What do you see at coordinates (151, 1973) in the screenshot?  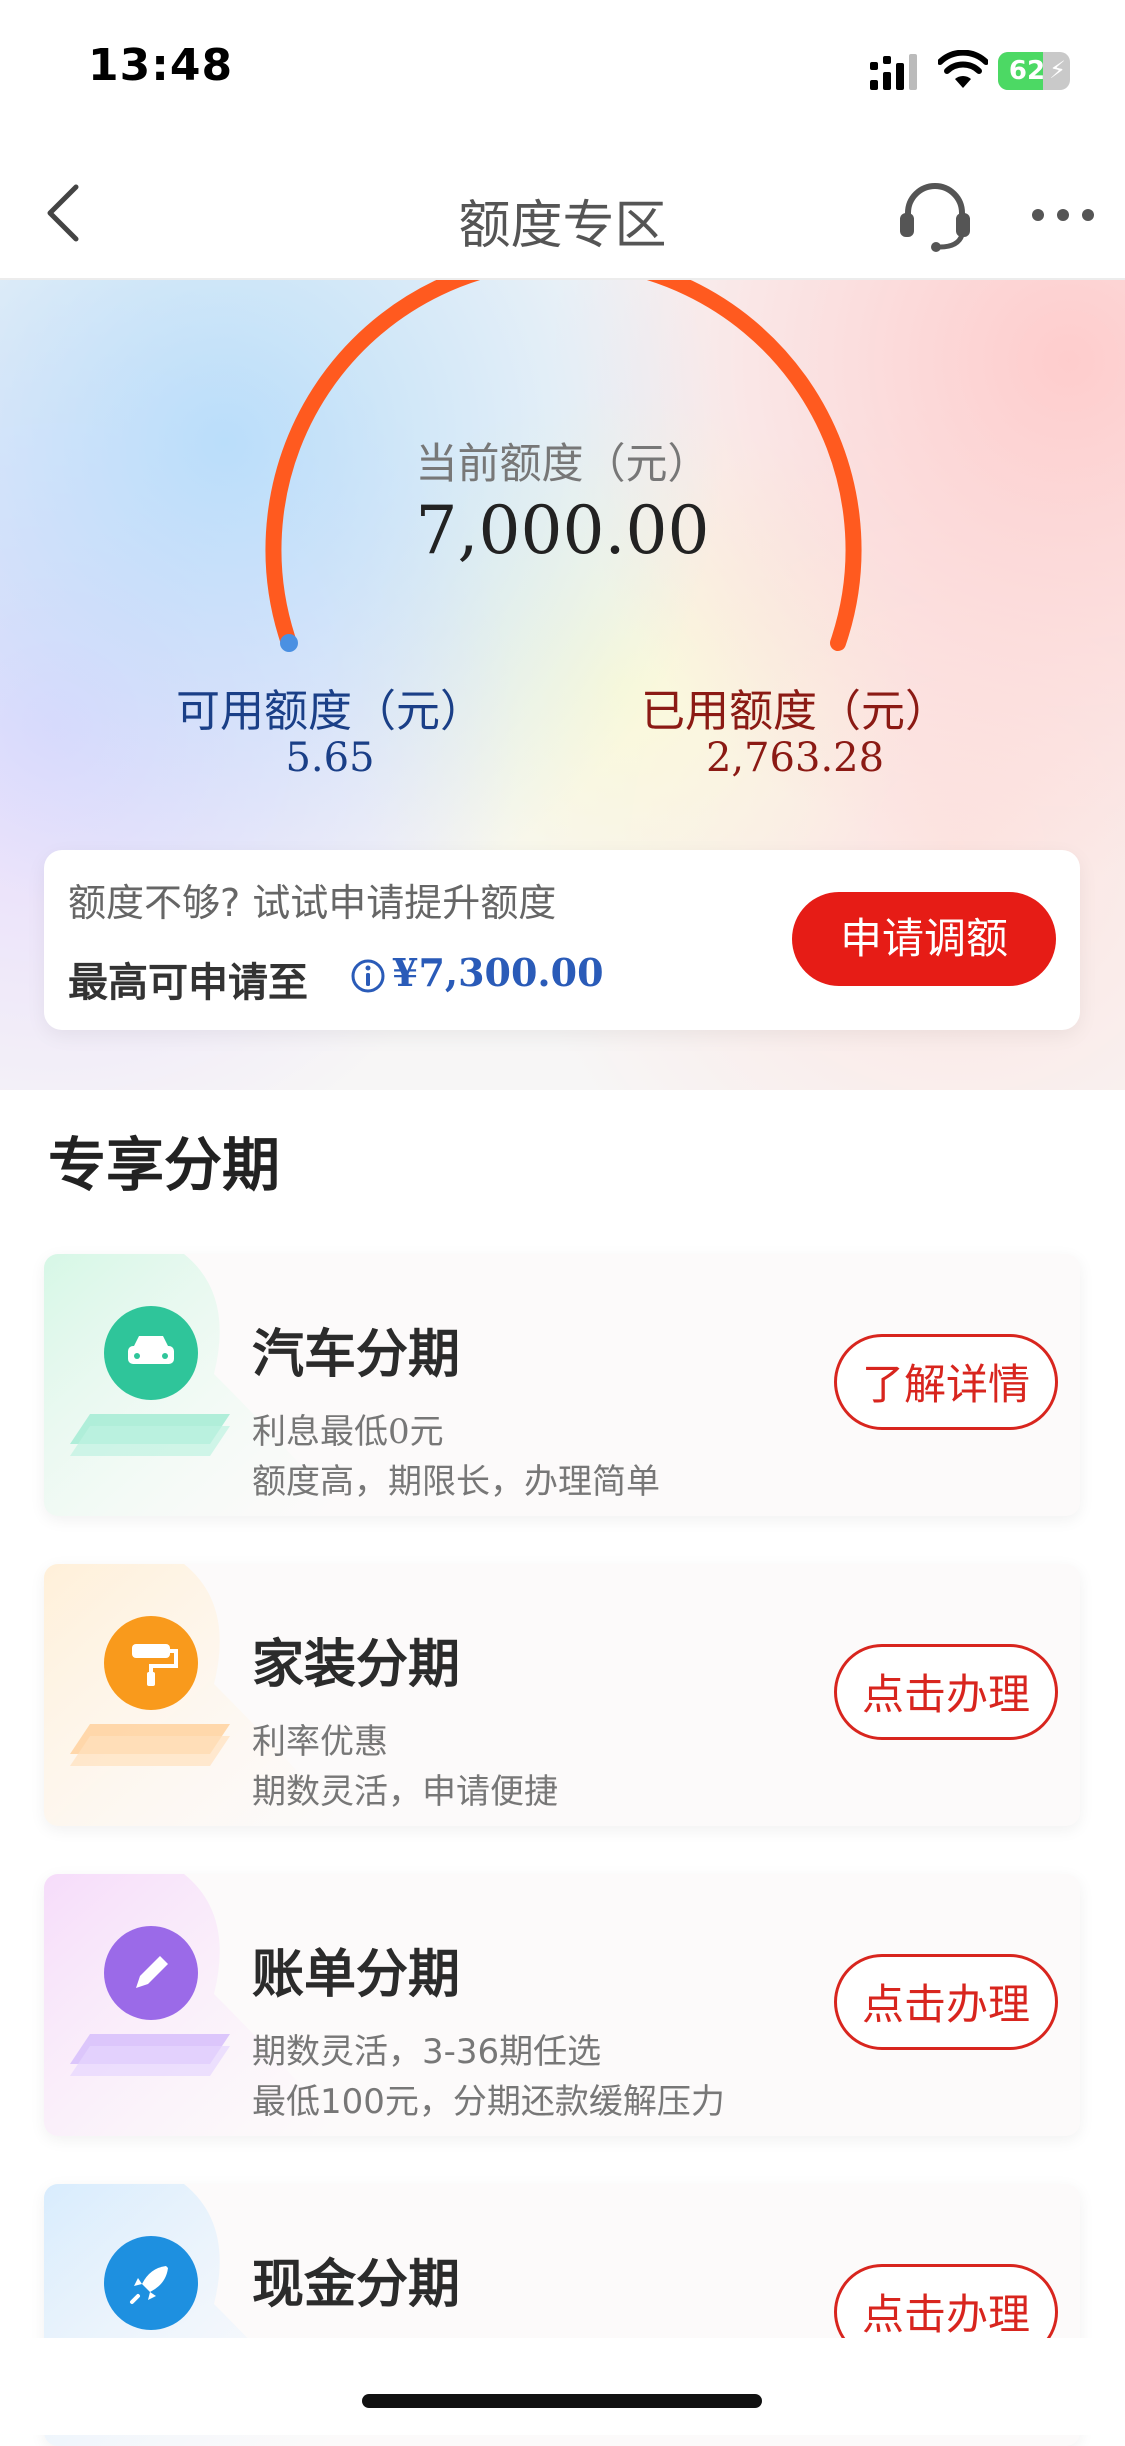 I see `pen-icon` at bounding box center [151, 1973].